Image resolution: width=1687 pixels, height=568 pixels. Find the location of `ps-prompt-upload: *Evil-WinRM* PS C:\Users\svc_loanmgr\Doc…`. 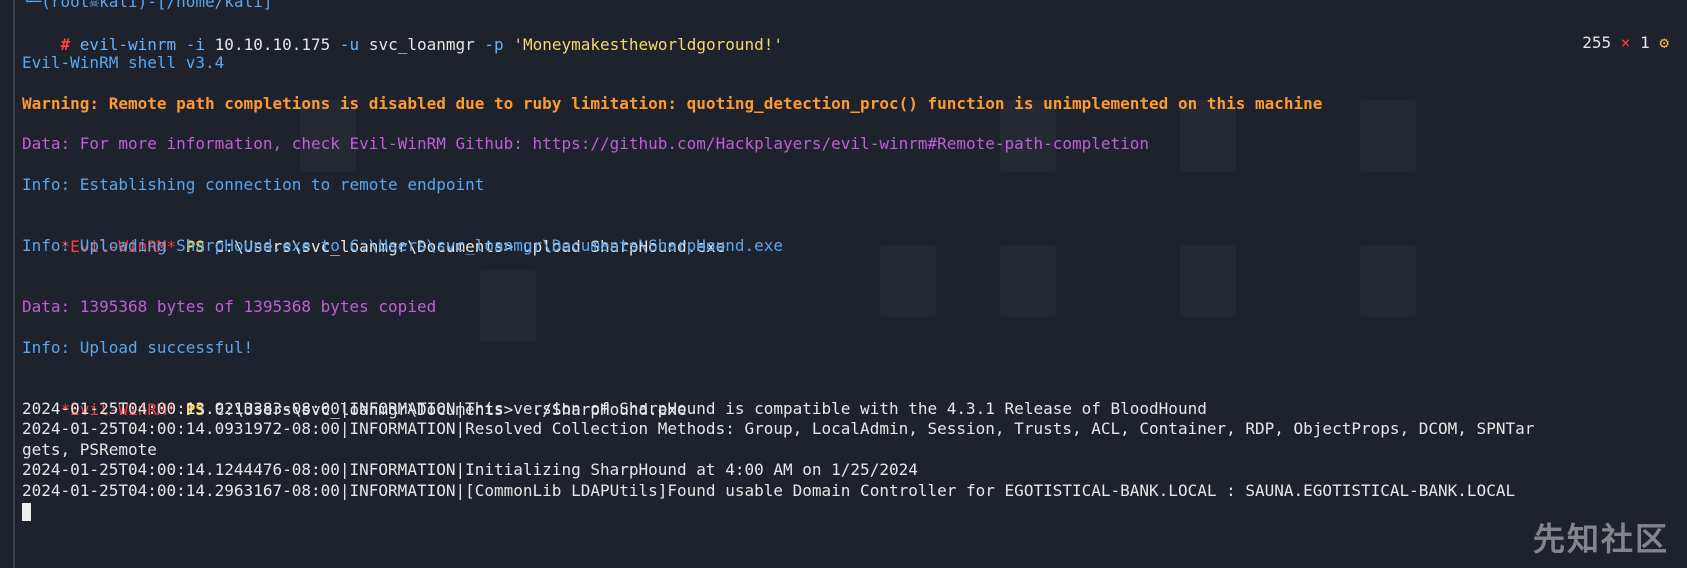

ps-prompt-upload: *Evil-WinRM* PS C:\Users\svc_loanmgr\Doc… is located at coordinates (374, 235).